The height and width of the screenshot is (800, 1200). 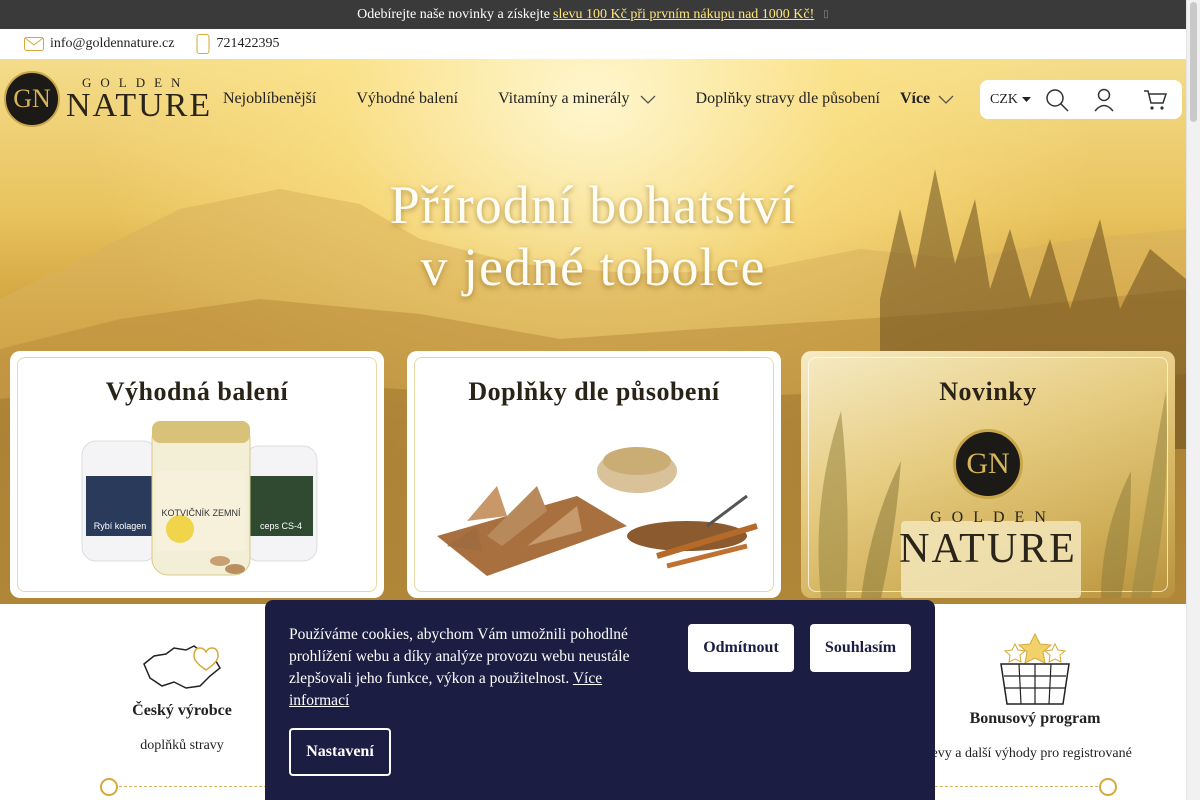 What do you see at coordinates (1193, 400) in the screenshot?
I see `page-scrollbar` at bounding box center [1193, 400].